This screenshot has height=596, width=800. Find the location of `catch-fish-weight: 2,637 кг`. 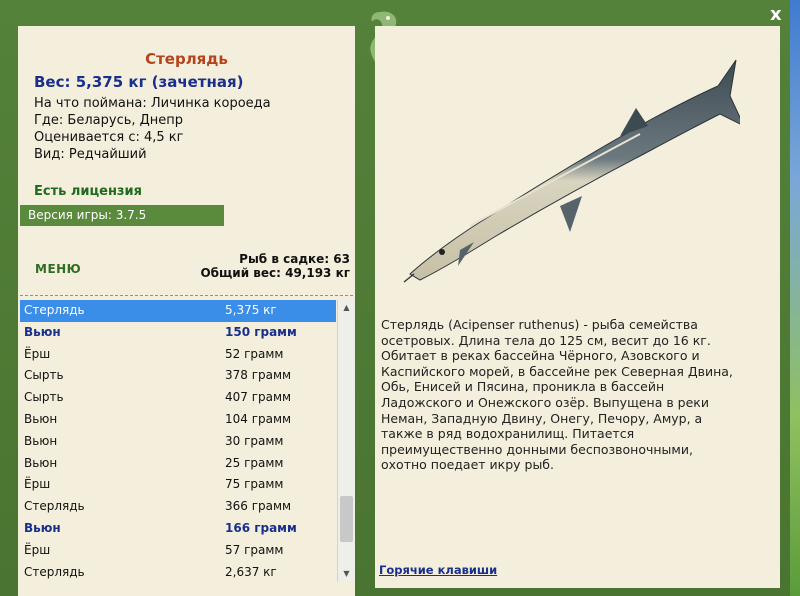

catch-fish-weight: 2,637 кг is located at coordinates (251, 571).